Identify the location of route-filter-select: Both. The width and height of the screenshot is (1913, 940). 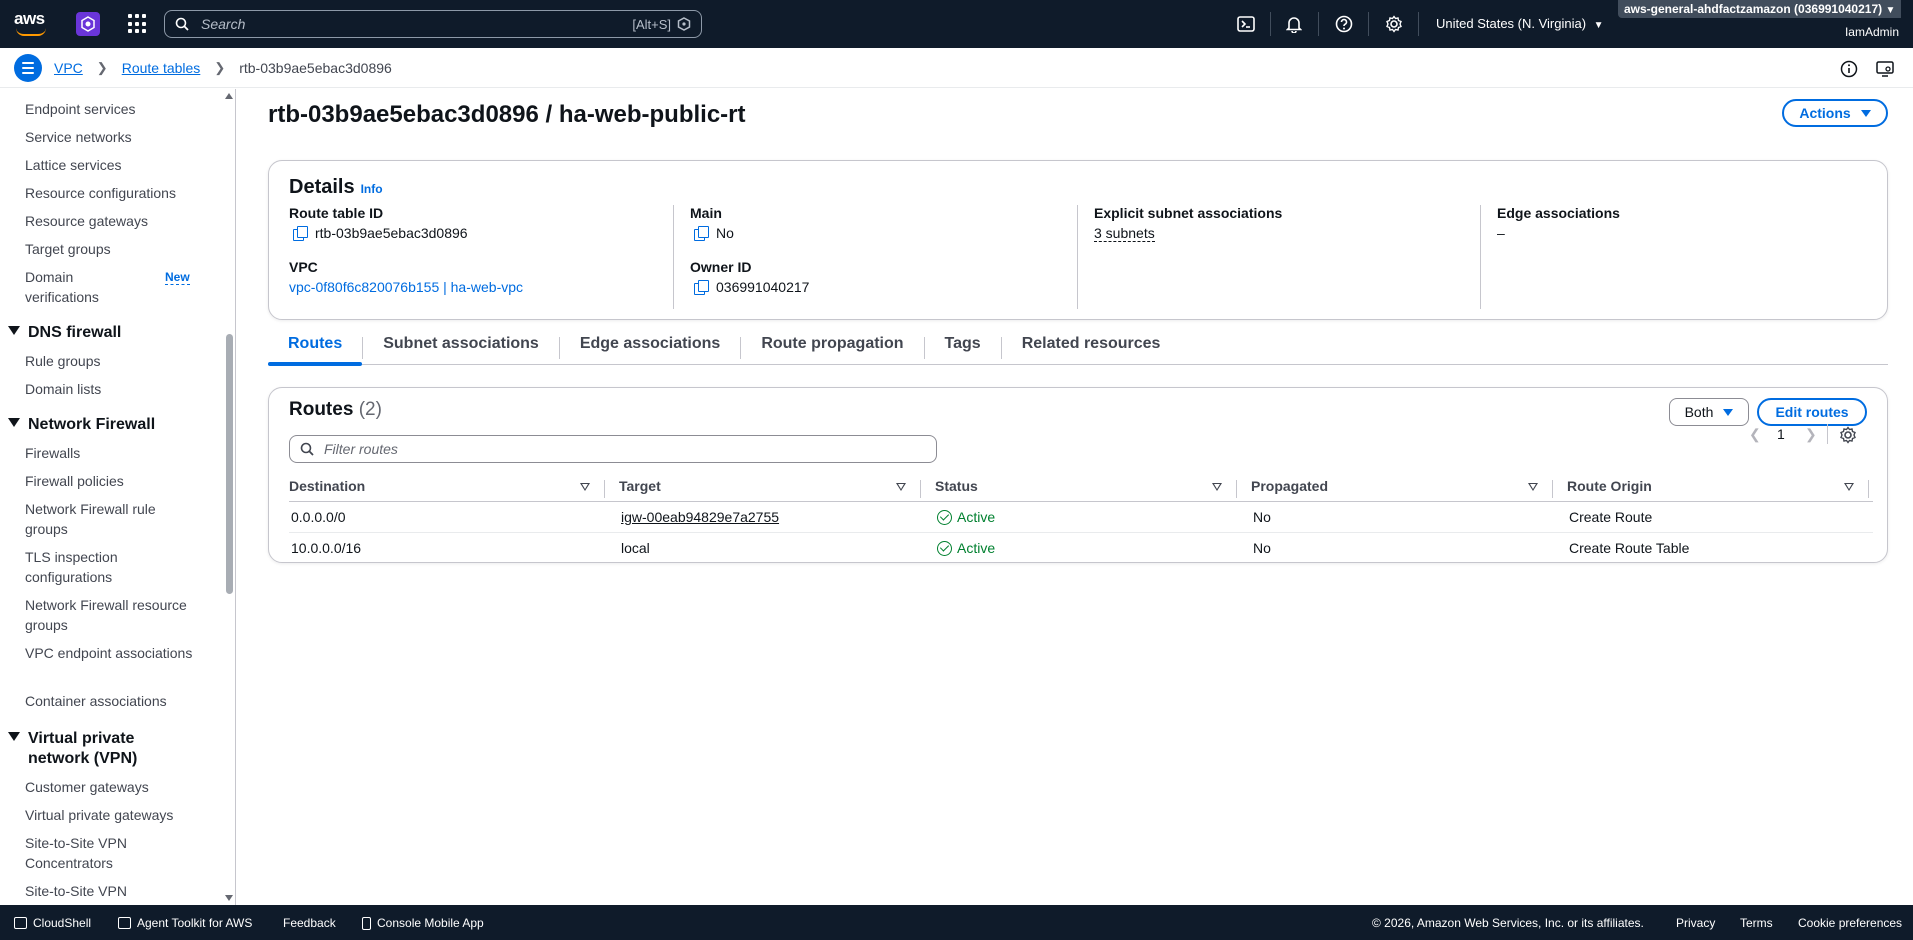
(1709, 412).